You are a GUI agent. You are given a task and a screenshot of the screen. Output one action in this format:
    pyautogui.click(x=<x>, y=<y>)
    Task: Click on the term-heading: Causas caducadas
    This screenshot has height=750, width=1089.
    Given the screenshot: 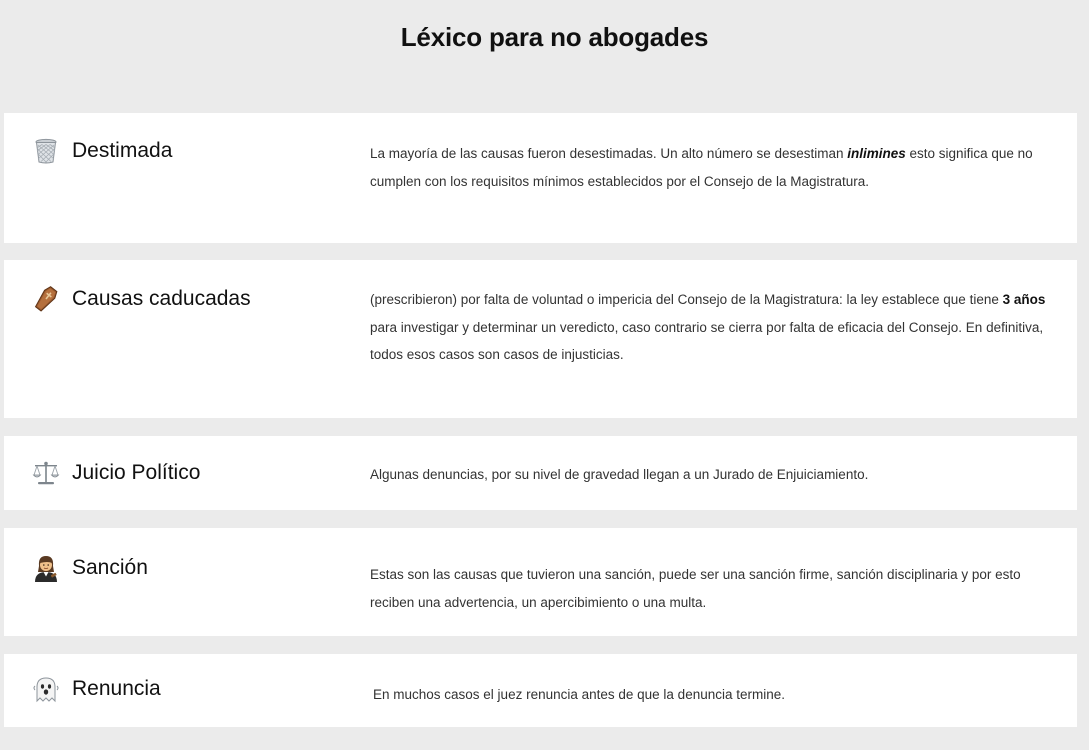 What is the action you would take?
    pyautogui.click(x=141, y=299)
    